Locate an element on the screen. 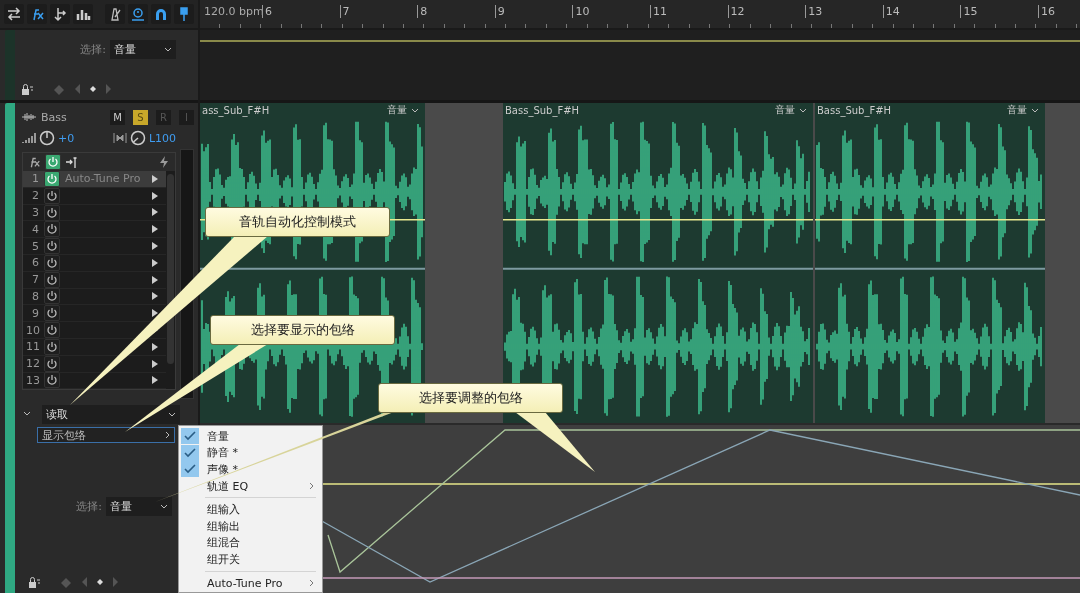 The image size is (1080, 593). ruler-mark: 11 is located at coordinates (658, 11).